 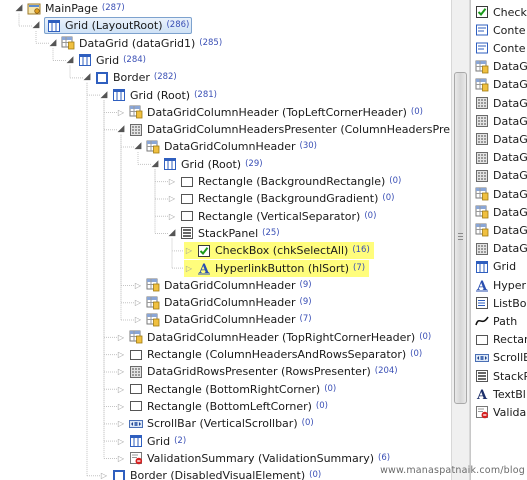 I want to click on tree-node: ▷ ScrollBar (VerticalScrollbar) (0), so click(x=215, y=423).